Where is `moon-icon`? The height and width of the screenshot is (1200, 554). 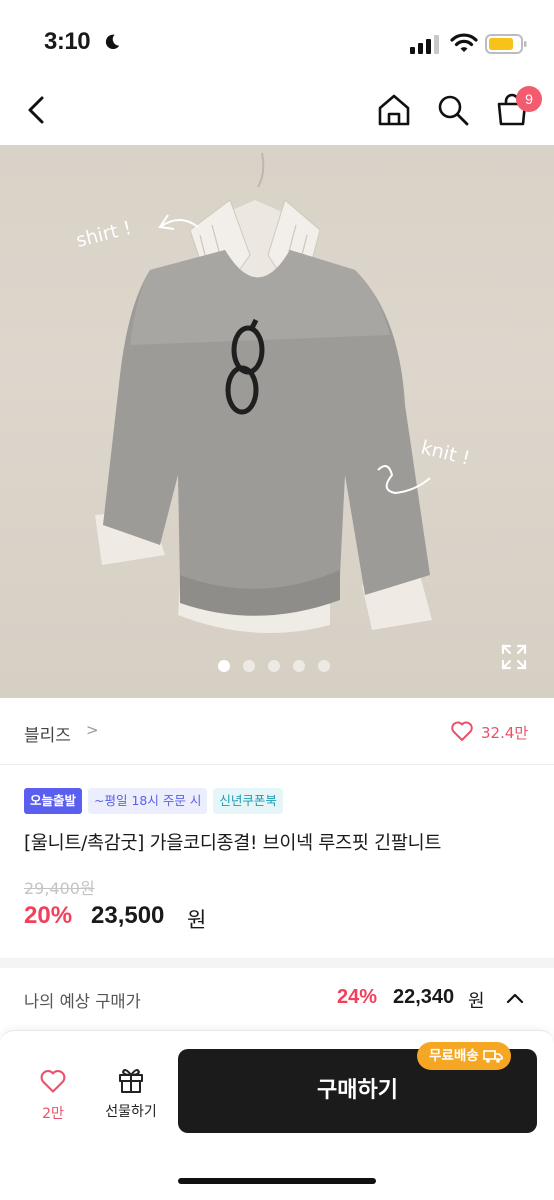
moon-icon is located at coordinates (112, 42).